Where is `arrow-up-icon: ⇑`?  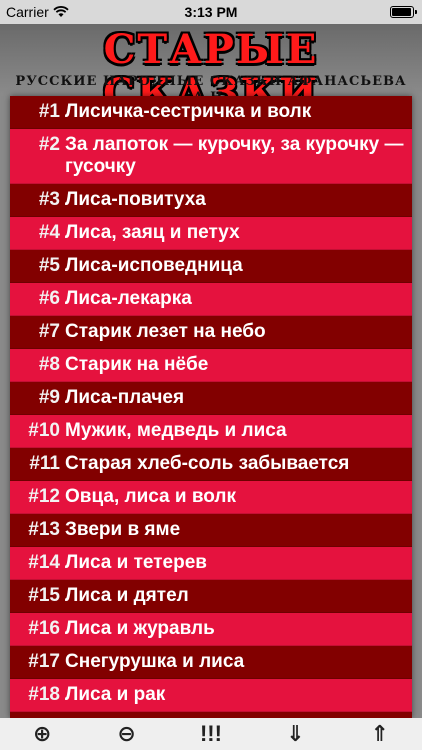
arrow-up-icon: ⇑ is located at coordinates (379, 733).